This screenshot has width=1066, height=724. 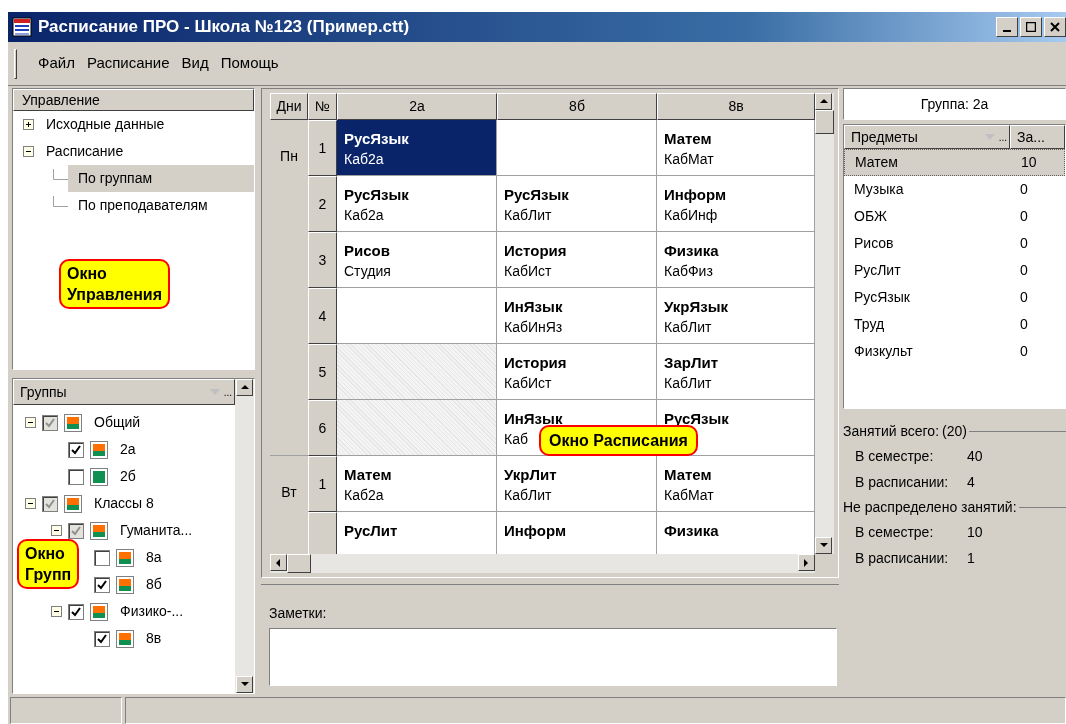 I want to click on subject-name: ОБЖ, so click(x=870, y=216).